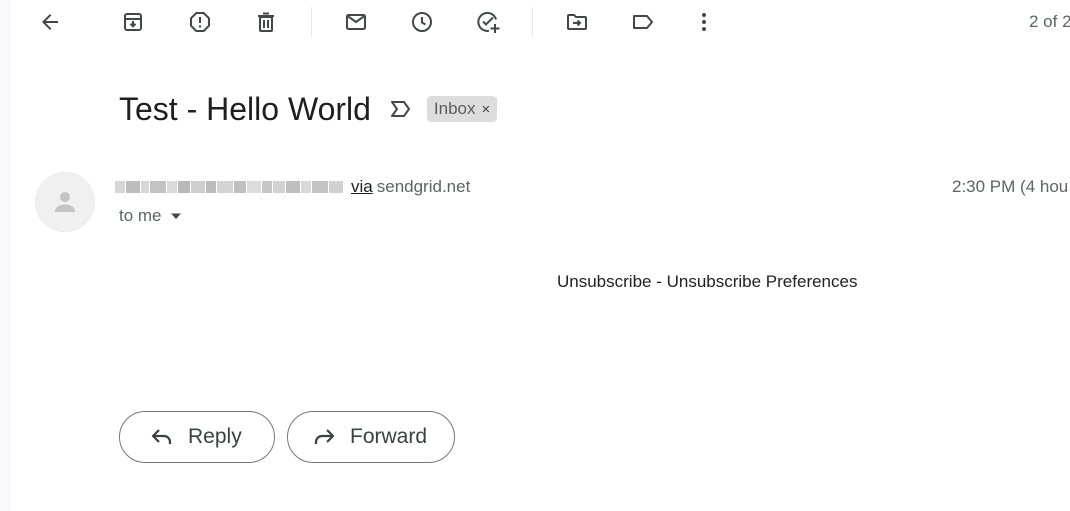 Image resolution: width=1070 pixels, height=511 pixels. I want to click on mark-unread-button, so click(356, 22).